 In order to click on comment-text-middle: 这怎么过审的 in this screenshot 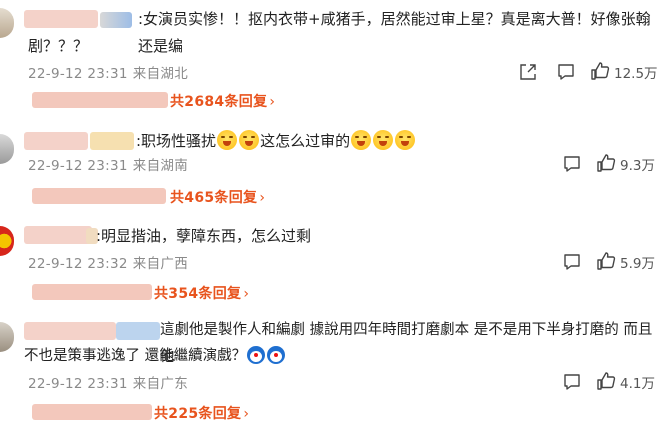, I will do `click(305, 141)`.